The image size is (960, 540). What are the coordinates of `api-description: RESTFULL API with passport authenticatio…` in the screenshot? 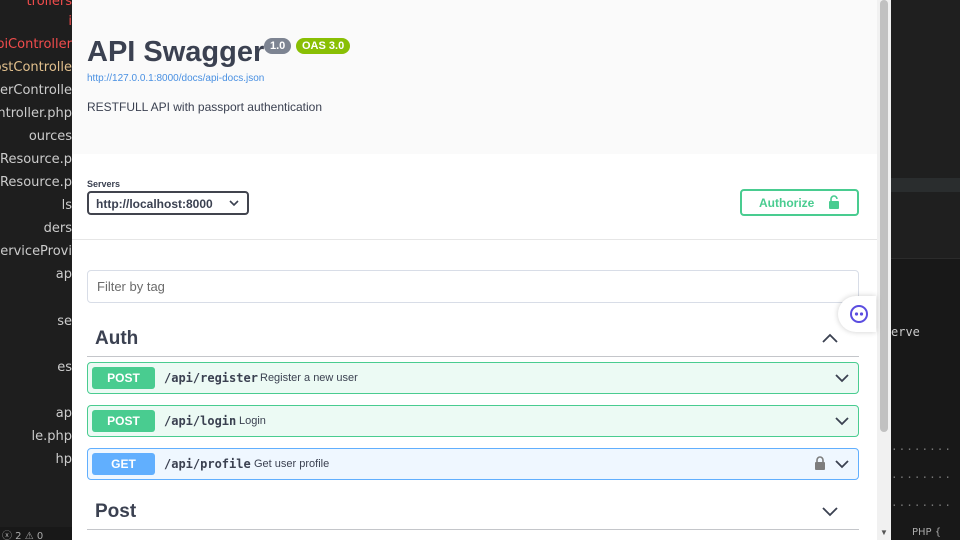 It's located at (205, 107).